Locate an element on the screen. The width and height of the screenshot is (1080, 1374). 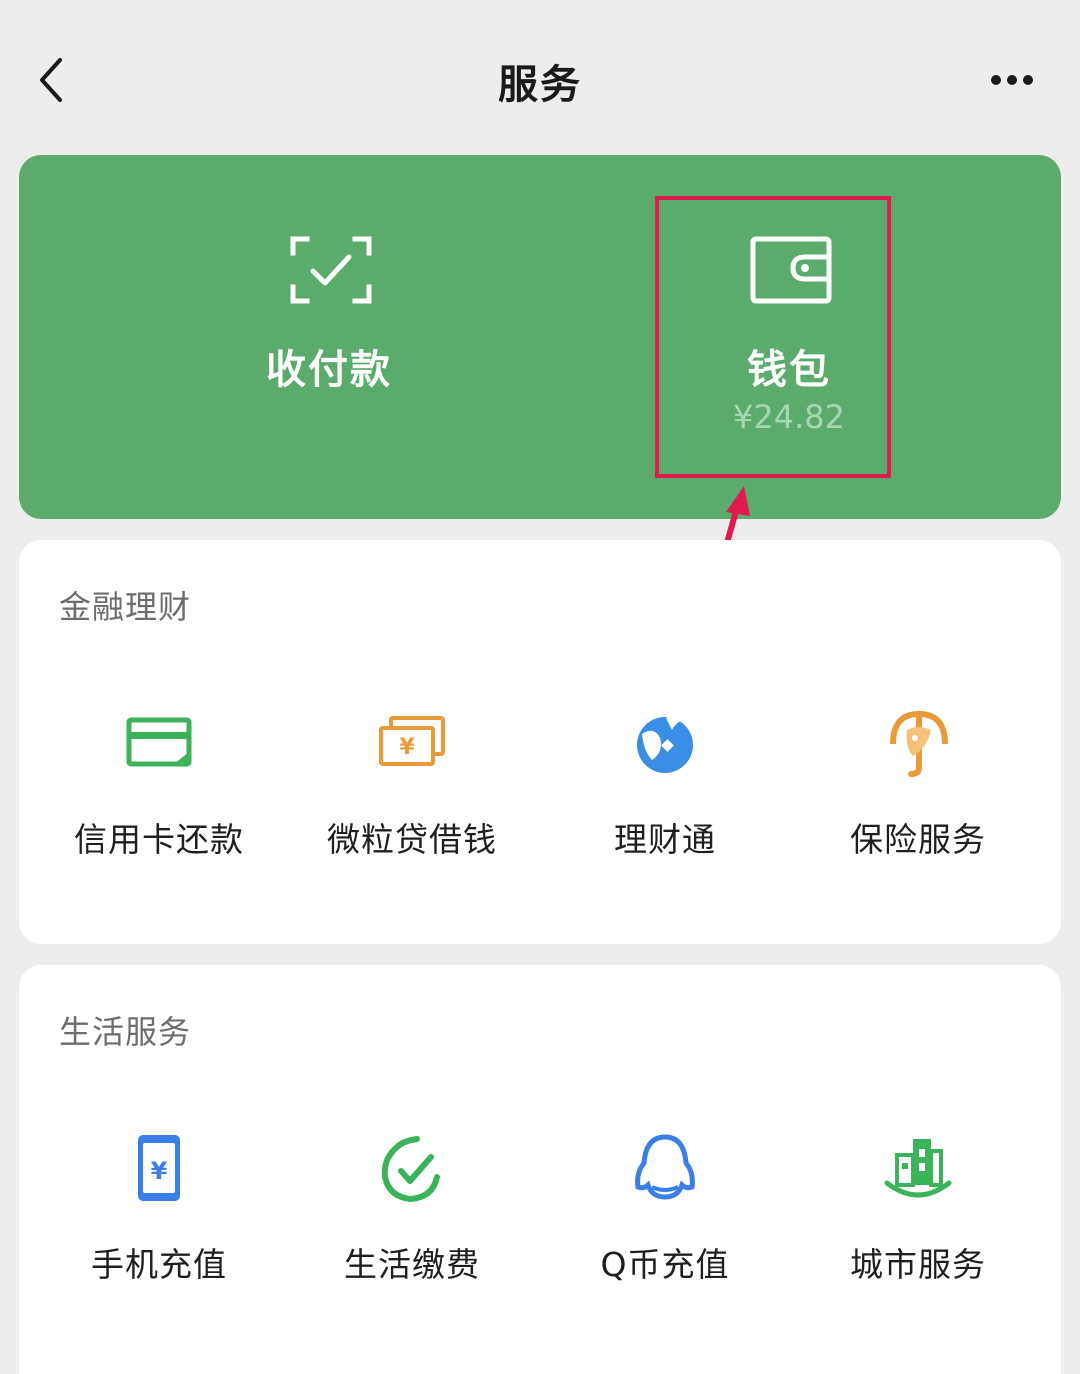
city-services-button: 城市服务 is located at coordinates (918, 1213).